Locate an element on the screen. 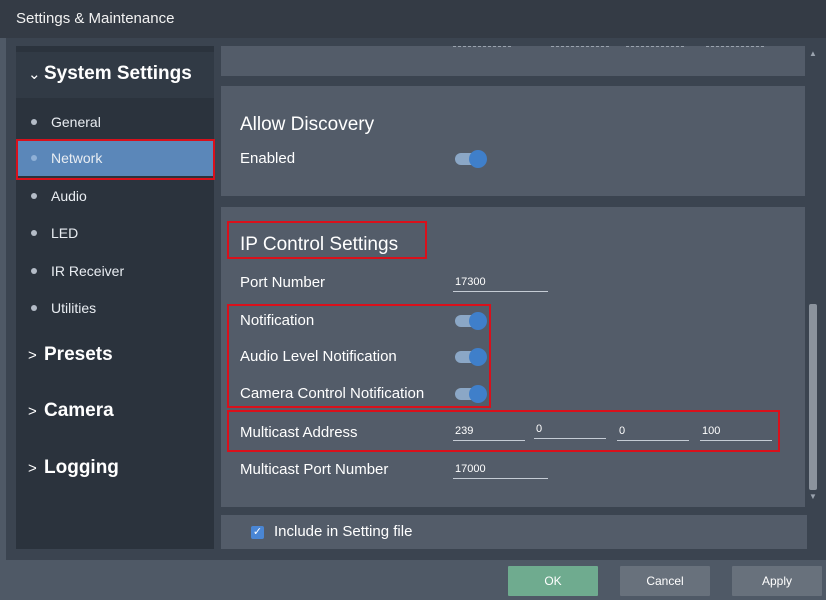  footer: OK Cancel Apply is located at coordinates (413, 580).